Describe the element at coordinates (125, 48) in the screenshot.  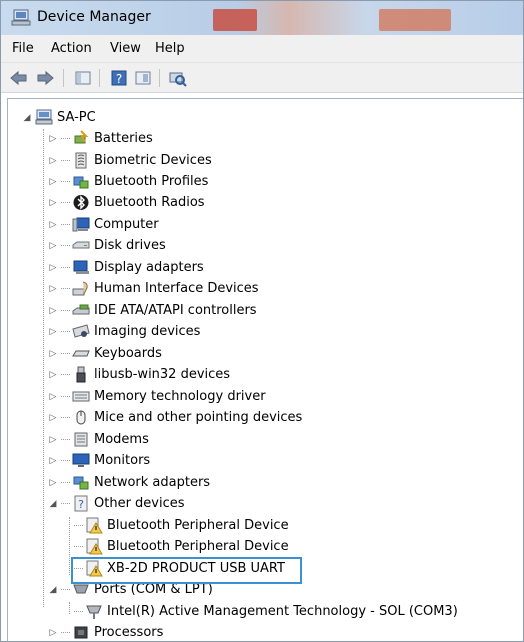
I see `menu-view: View` at that location.